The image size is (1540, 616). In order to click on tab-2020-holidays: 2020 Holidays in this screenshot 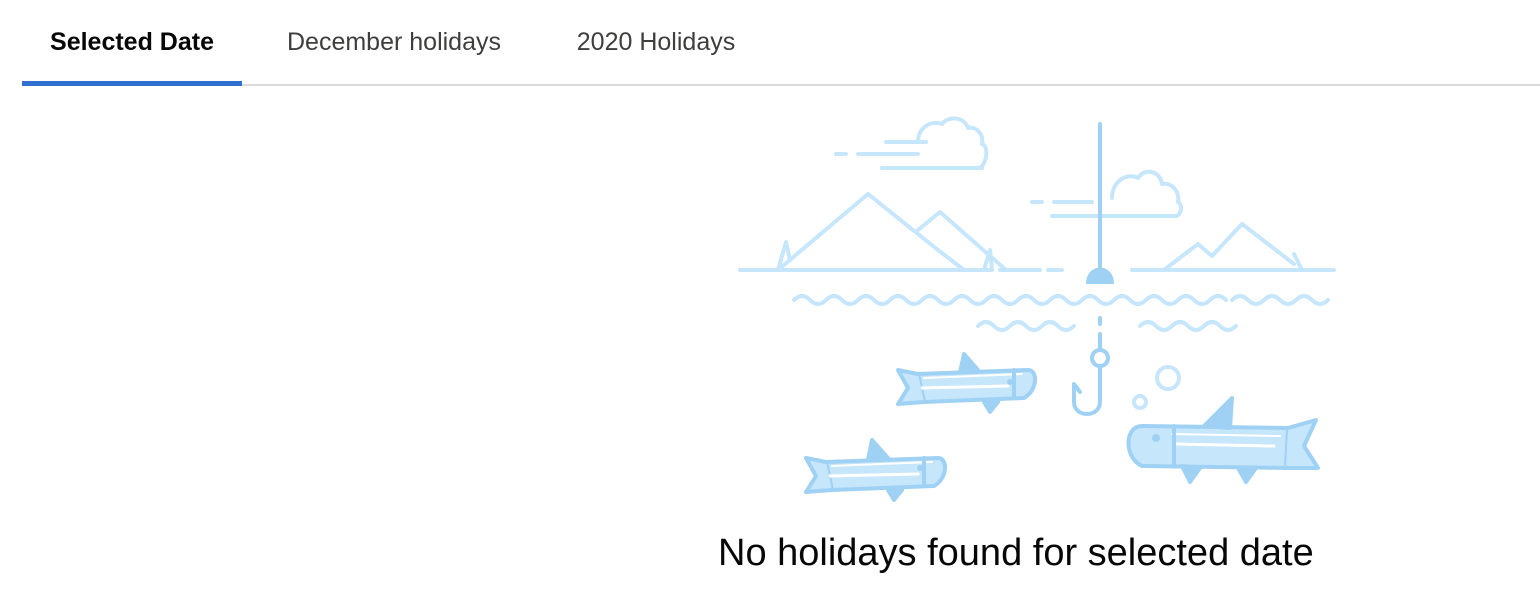, I will do `click(656, 42)`.